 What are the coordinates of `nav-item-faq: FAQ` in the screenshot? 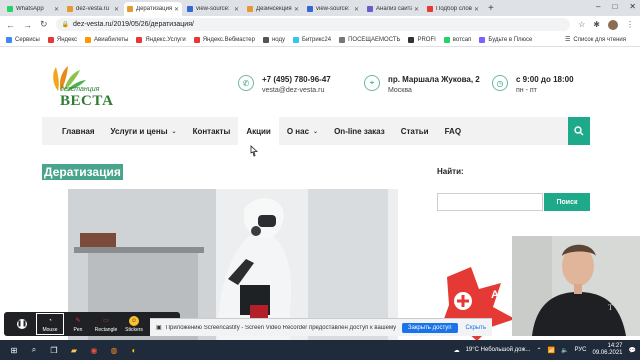 It's located at (453, 131).